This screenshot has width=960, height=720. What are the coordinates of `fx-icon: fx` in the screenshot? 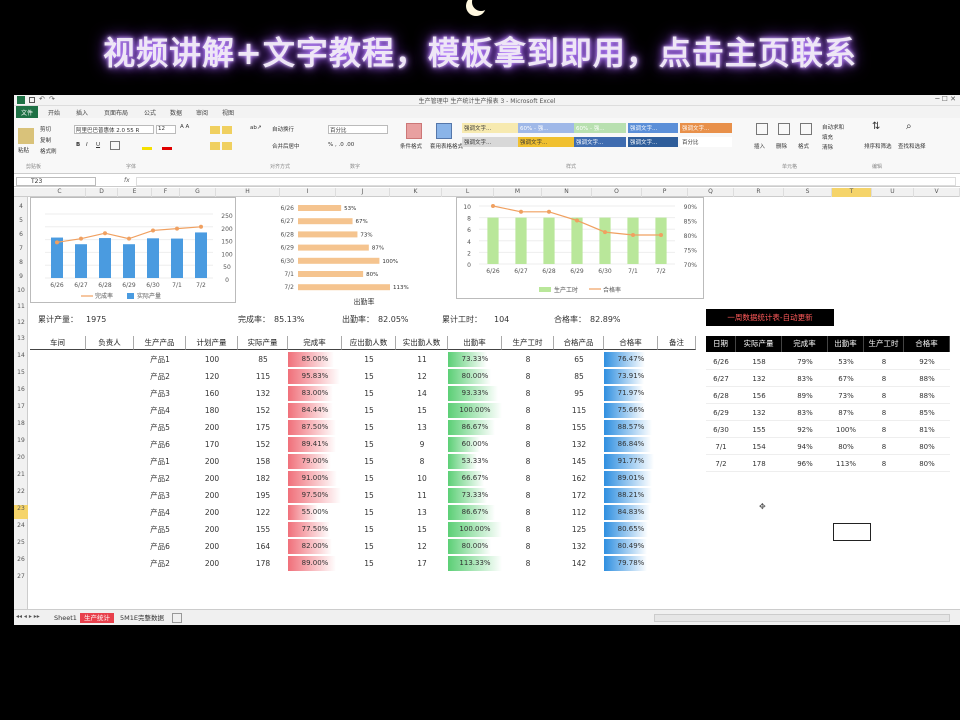 It's located at (127, 180).